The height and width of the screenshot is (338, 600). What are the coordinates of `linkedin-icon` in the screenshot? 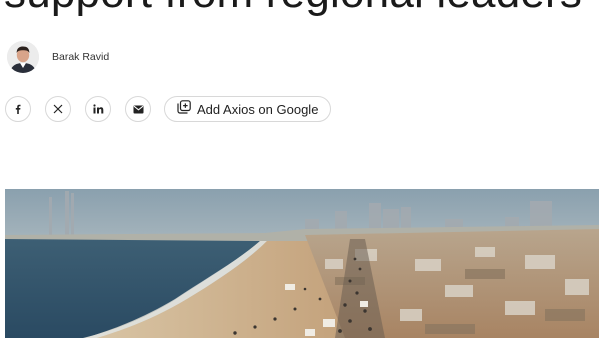 It's located at (98, 109).